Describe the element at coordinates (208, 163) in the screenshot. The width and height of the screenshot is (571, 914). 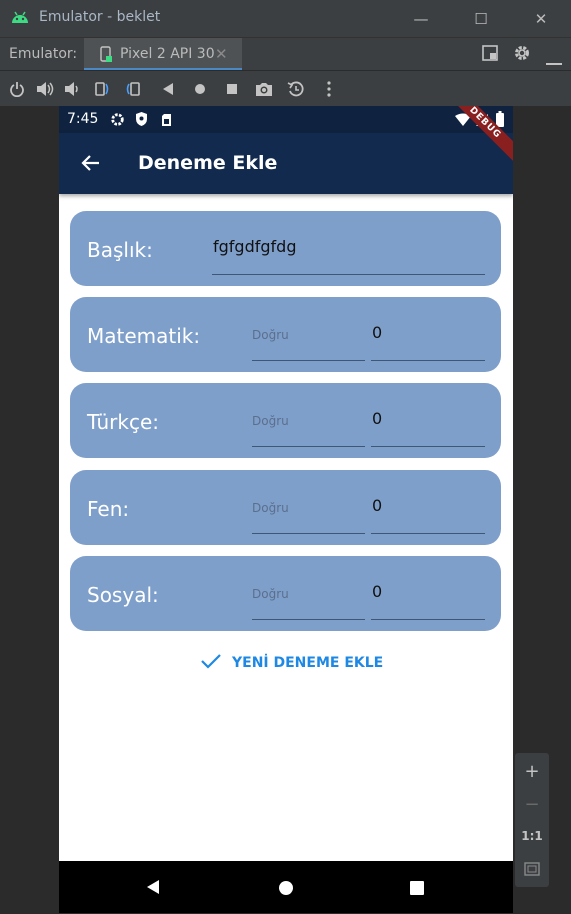
I see `page-title: Deneme Ekle` at that location.